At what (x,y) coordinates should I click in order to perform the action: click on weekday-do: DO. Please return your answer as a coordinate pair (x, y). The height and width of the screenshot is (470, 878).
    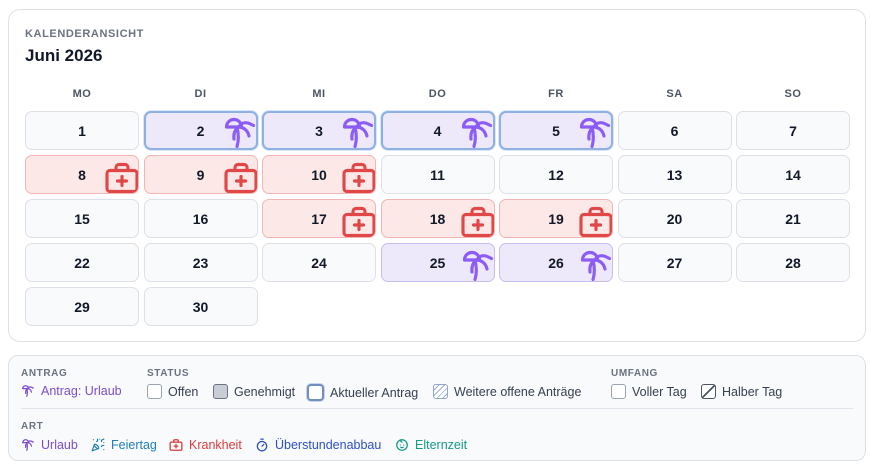
    Looking at the image, I should click on (437, 94).